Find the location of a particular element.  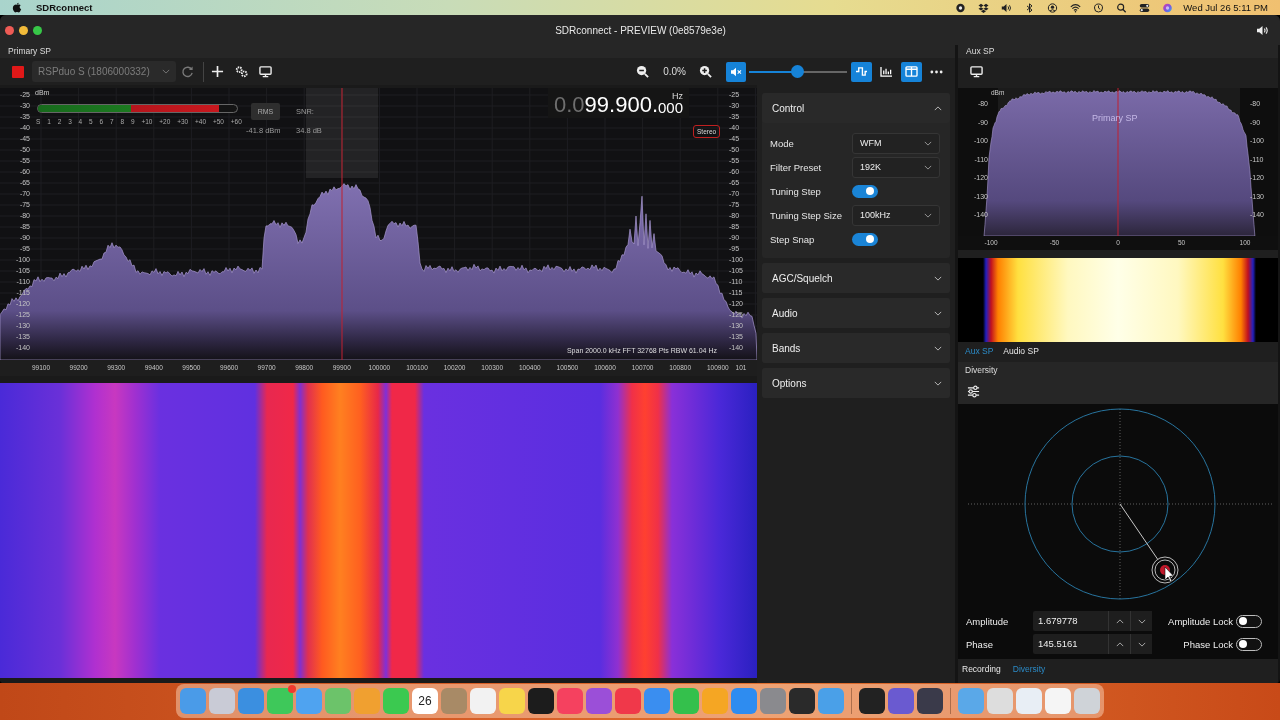

slider-thumb is located at coordinates (797, 71).